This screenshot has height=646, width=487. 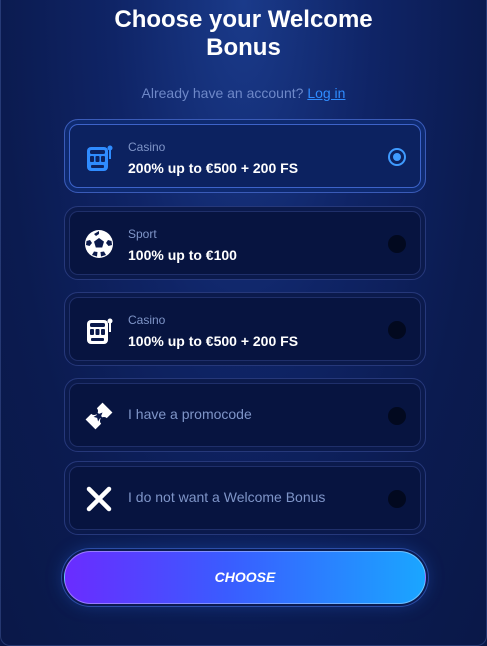 I want to click on option-label: I do not want a Welcome Bonus, so click(x=227, y=497).